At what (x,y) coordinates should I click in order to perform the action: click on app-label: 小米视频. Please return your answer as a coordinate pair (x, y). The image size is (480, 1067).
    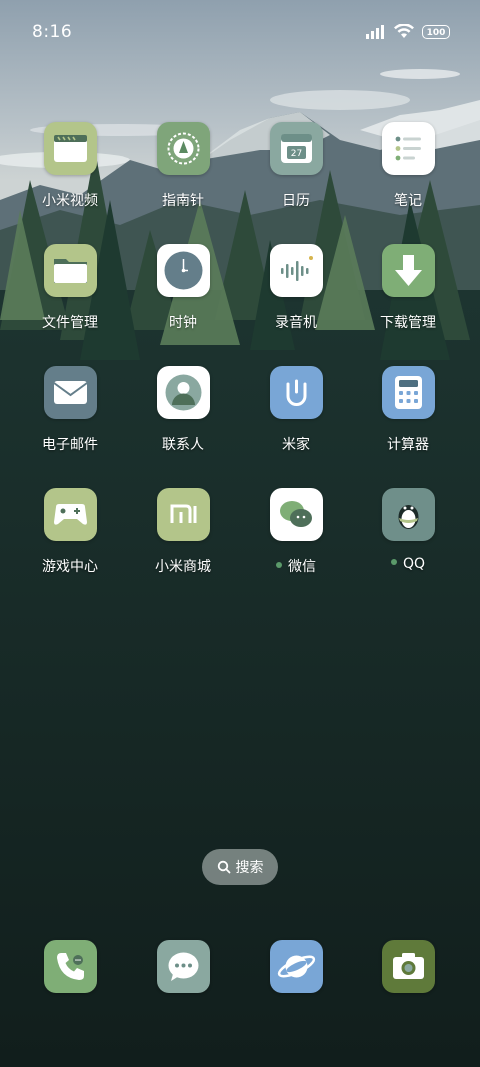
    Looking at the image, I should click on (70, 201).